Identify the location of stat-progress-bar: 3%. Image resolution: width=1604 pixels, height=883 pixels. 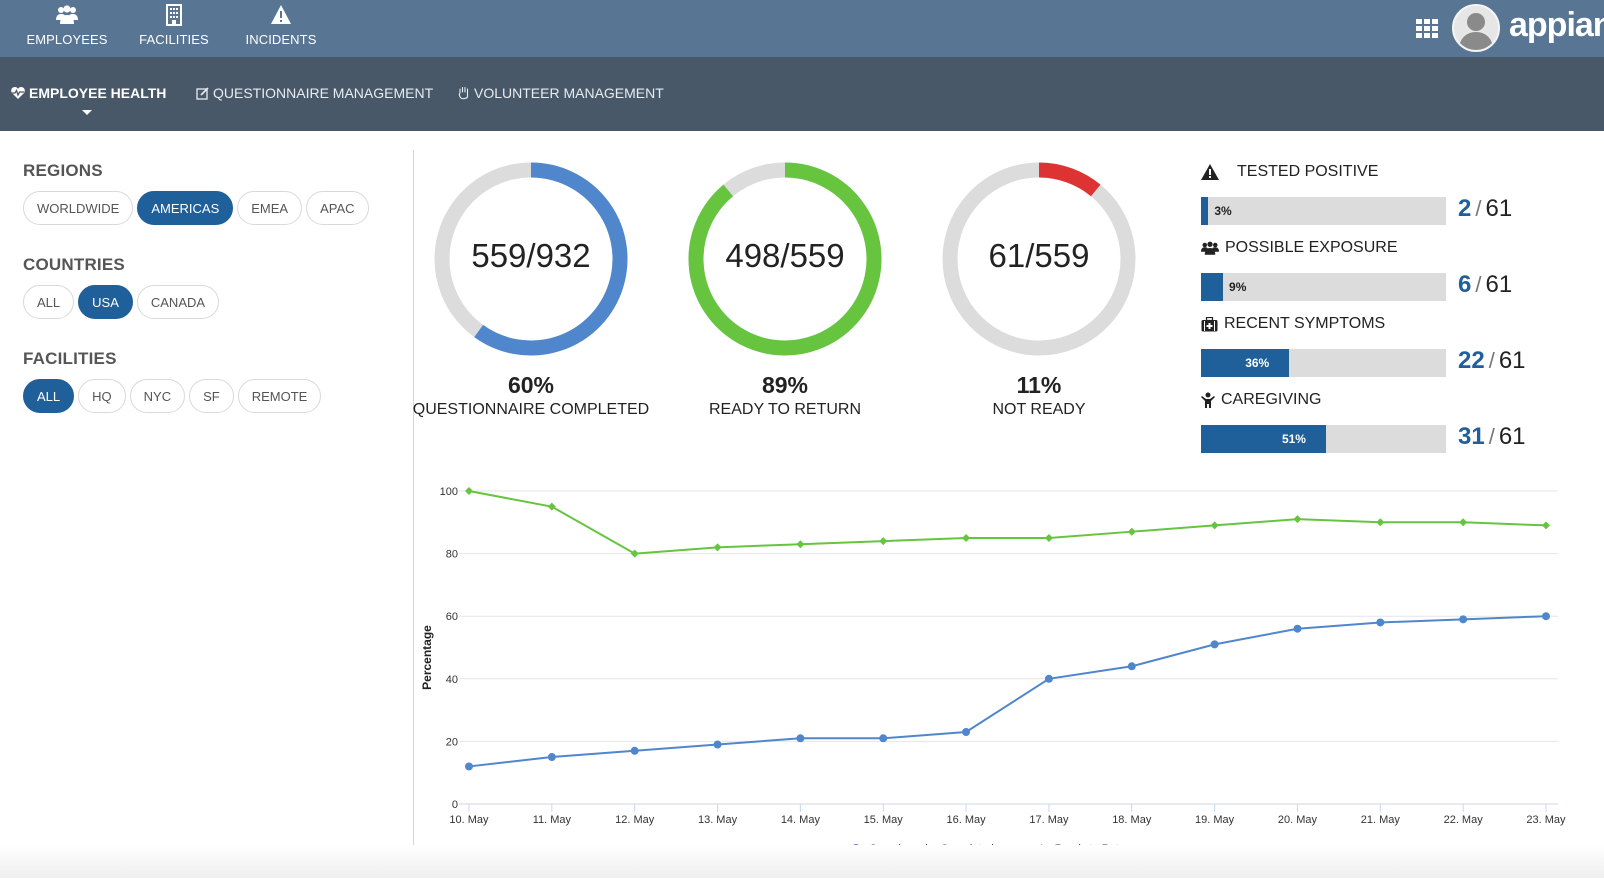
(1323, 211).